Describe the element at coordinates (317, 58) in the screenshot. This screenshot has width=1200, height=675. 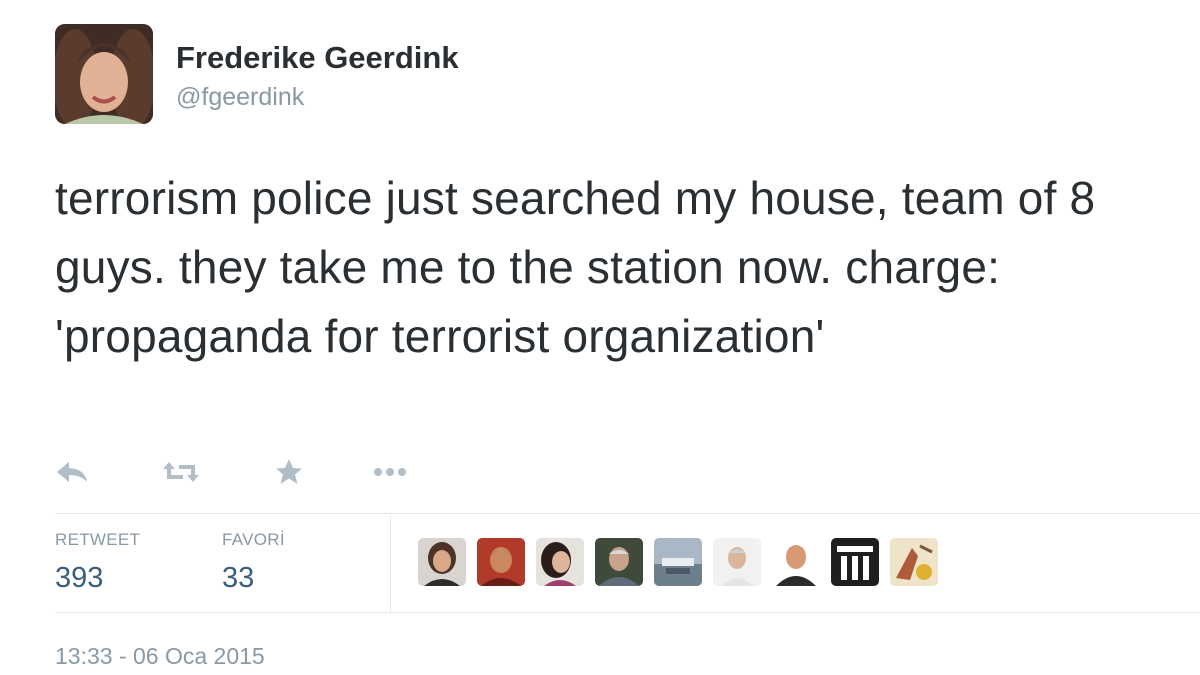
I see `user-display-name: Frederike Geerdink` at that location.